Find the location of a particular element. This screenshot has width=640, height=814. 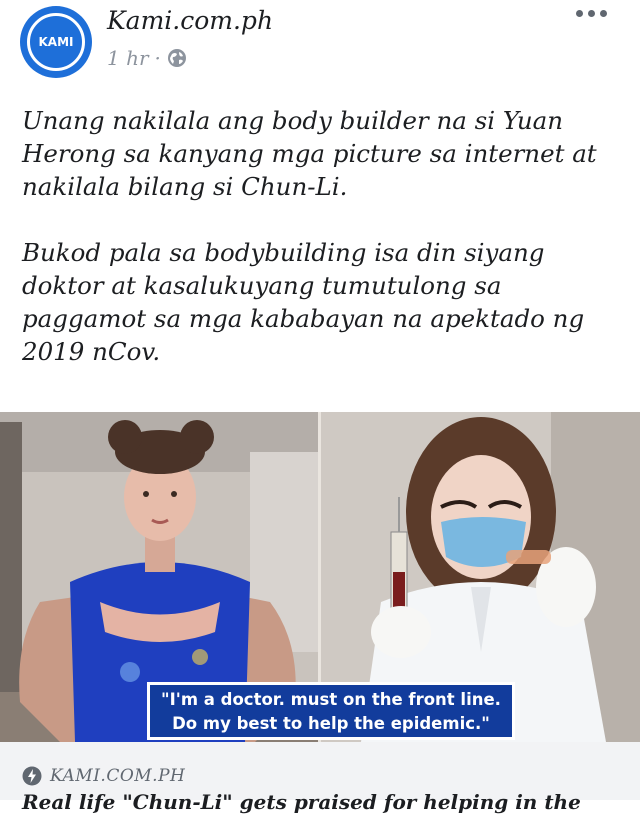

page-name-link: Kami.com.ph is located at coordinates (190, 20).